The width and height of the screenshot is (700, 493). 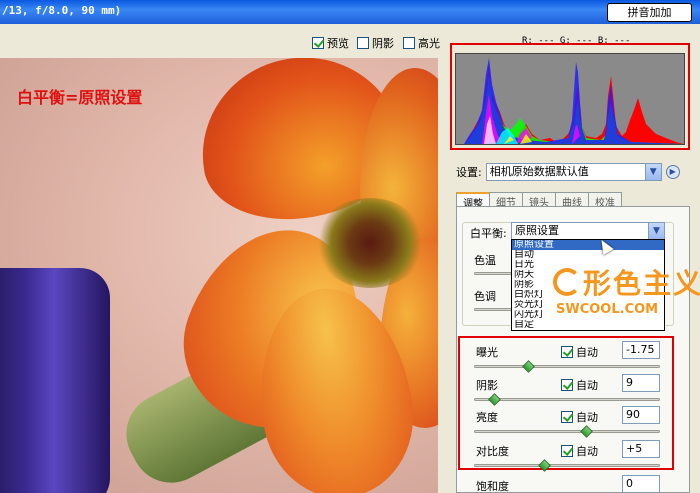 What do you see at coordinates (225, 41) in the screenshot?
I see `toolbar: 预览 阴影 高光` at bounding box center [225, 41].